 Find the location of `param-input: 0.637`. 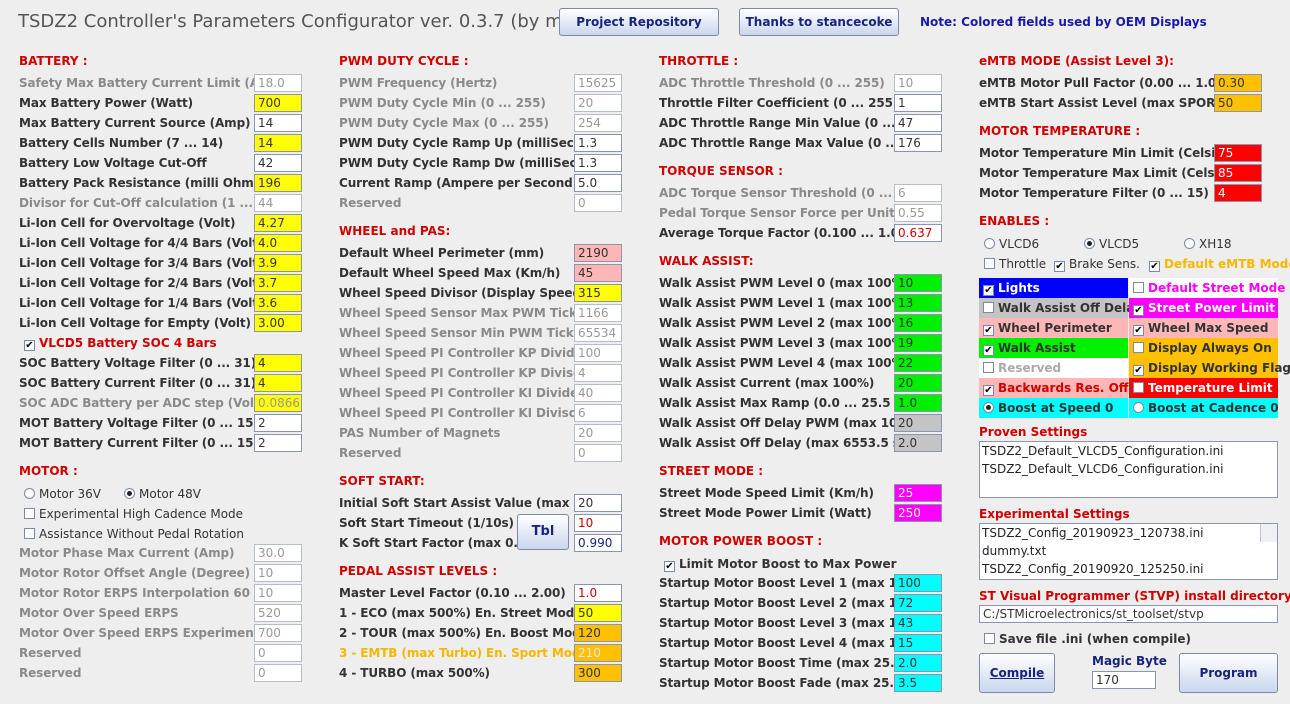

param-input: 0.637 is located at coordinates (918, 233).